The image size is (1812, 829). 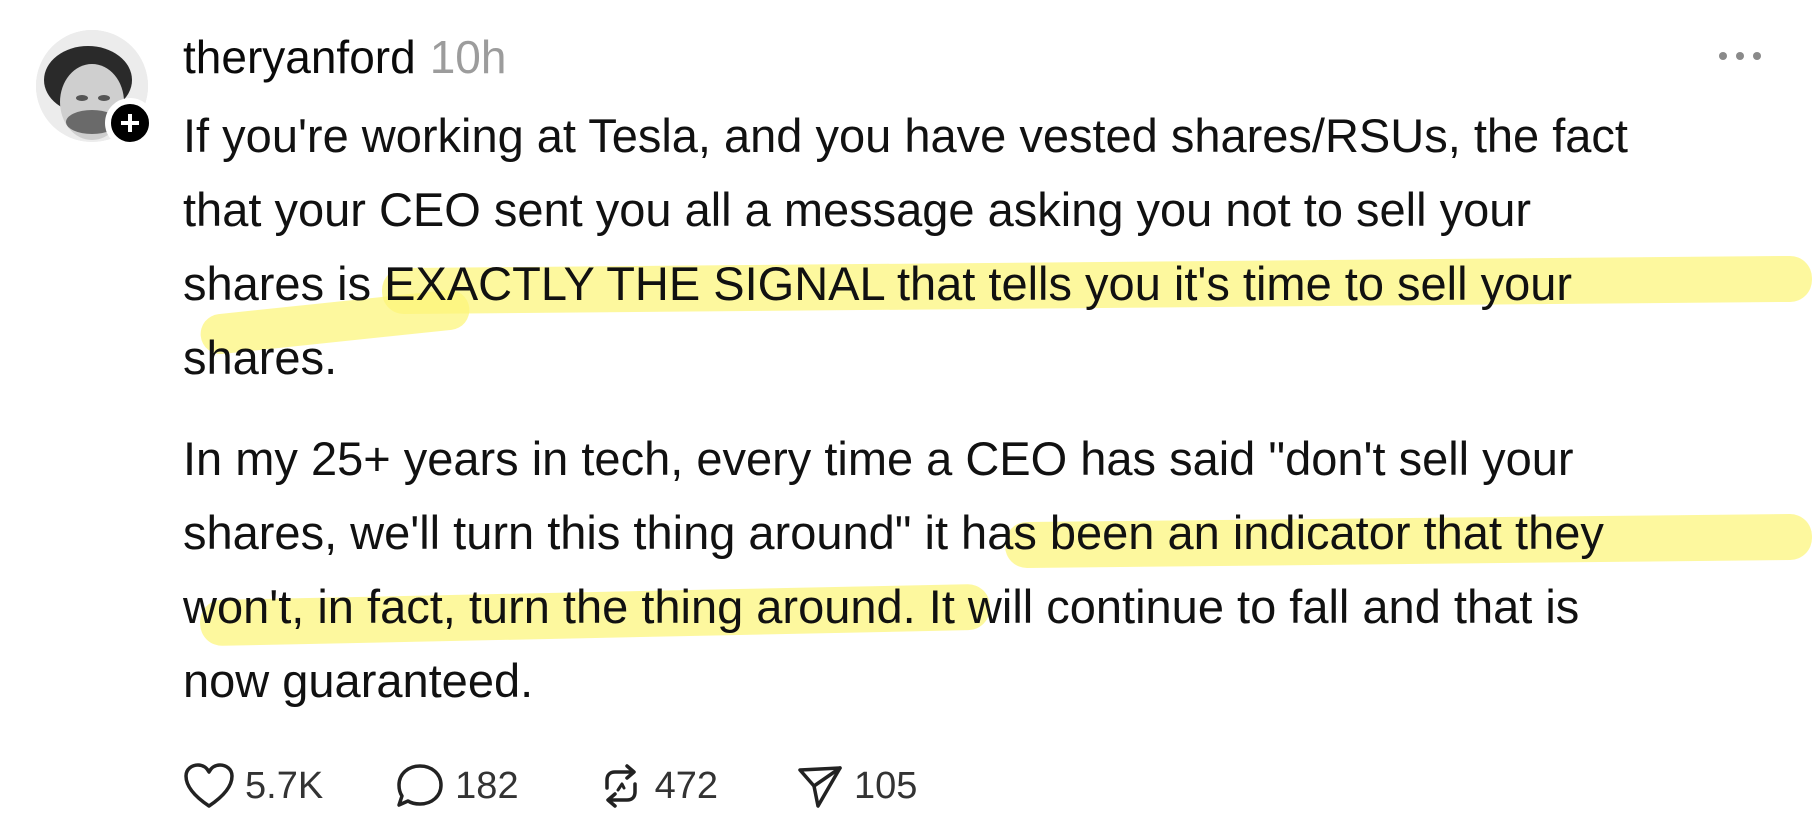 What do you see at coordinates (358, 680) in the screenshot?
I see `text-line: now guaranteed.` at bounding box center [358, 680].